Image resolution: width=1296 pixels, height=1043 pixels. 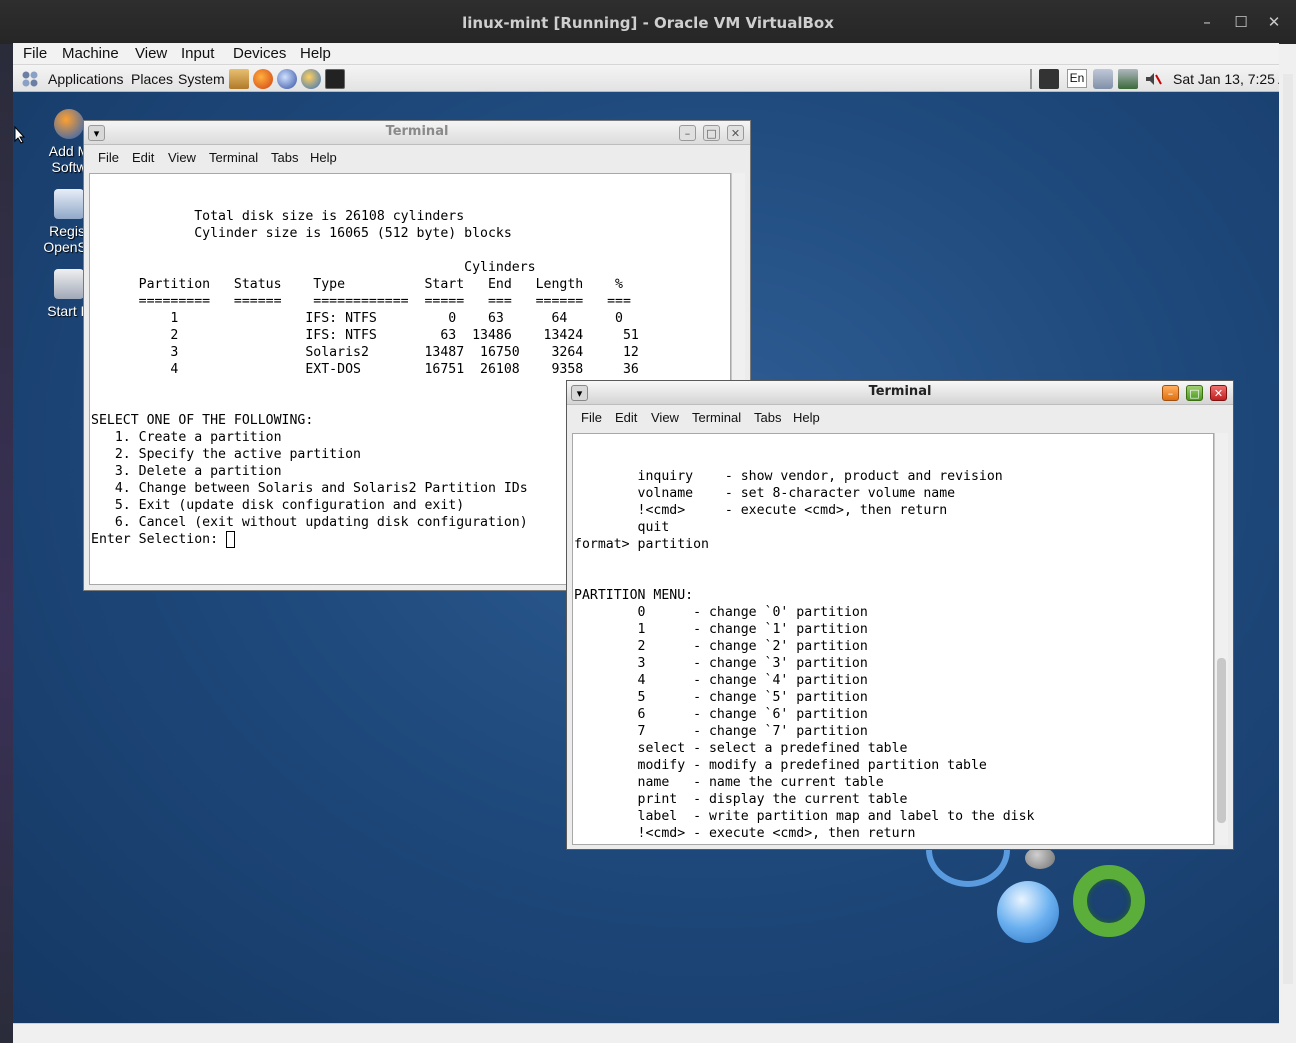 I want to click on terminal-back-menubar: File Edit View Terminal Tabs Help, so click(x=417, y=158).